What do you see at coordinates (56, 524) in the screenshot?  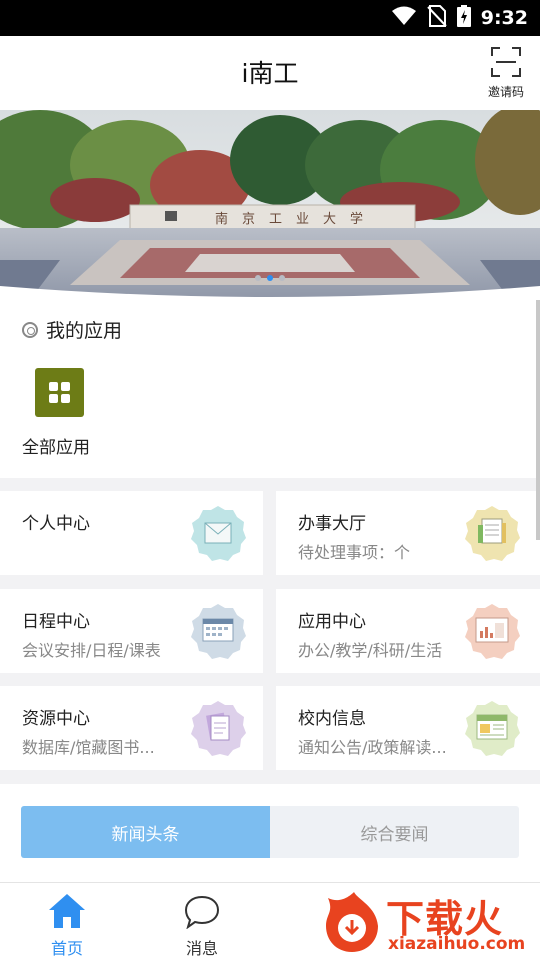 I see `card-title: 个人中心` at bounding box center [56, 524].